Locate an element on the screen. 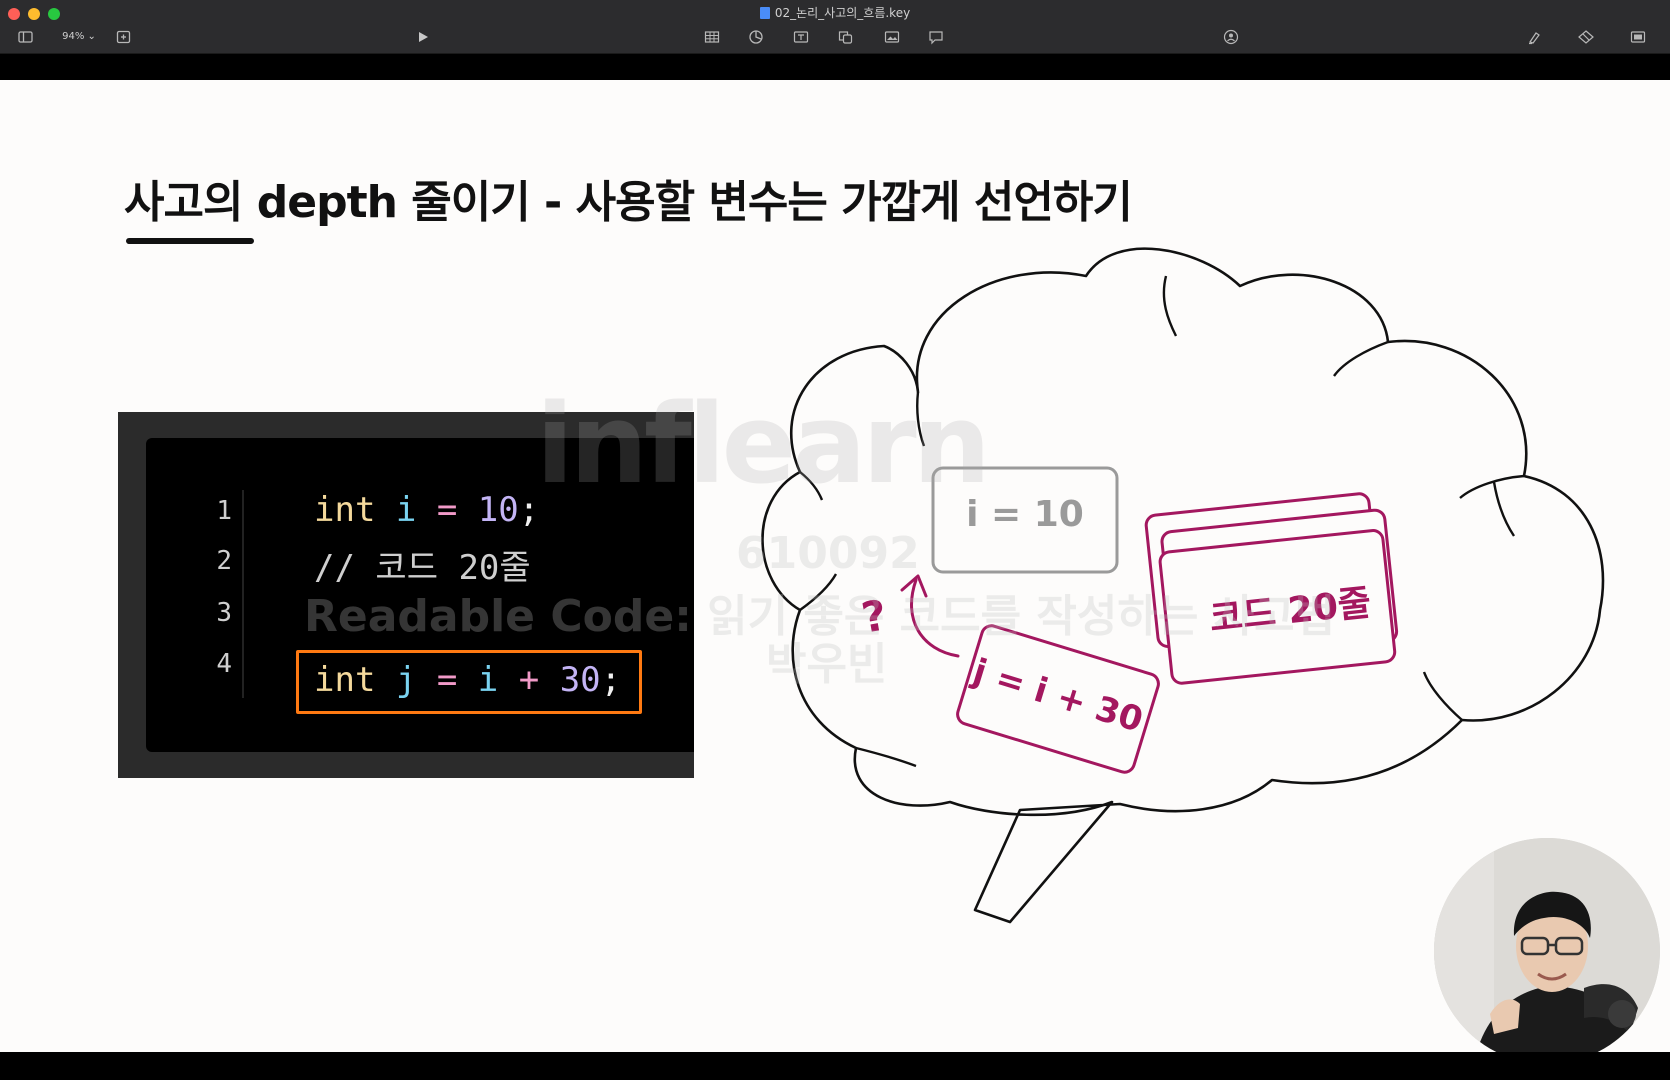 This screenshot has height=1080, width=1670. watermark-user-id: 610092 is located at coordinates (828, 553).